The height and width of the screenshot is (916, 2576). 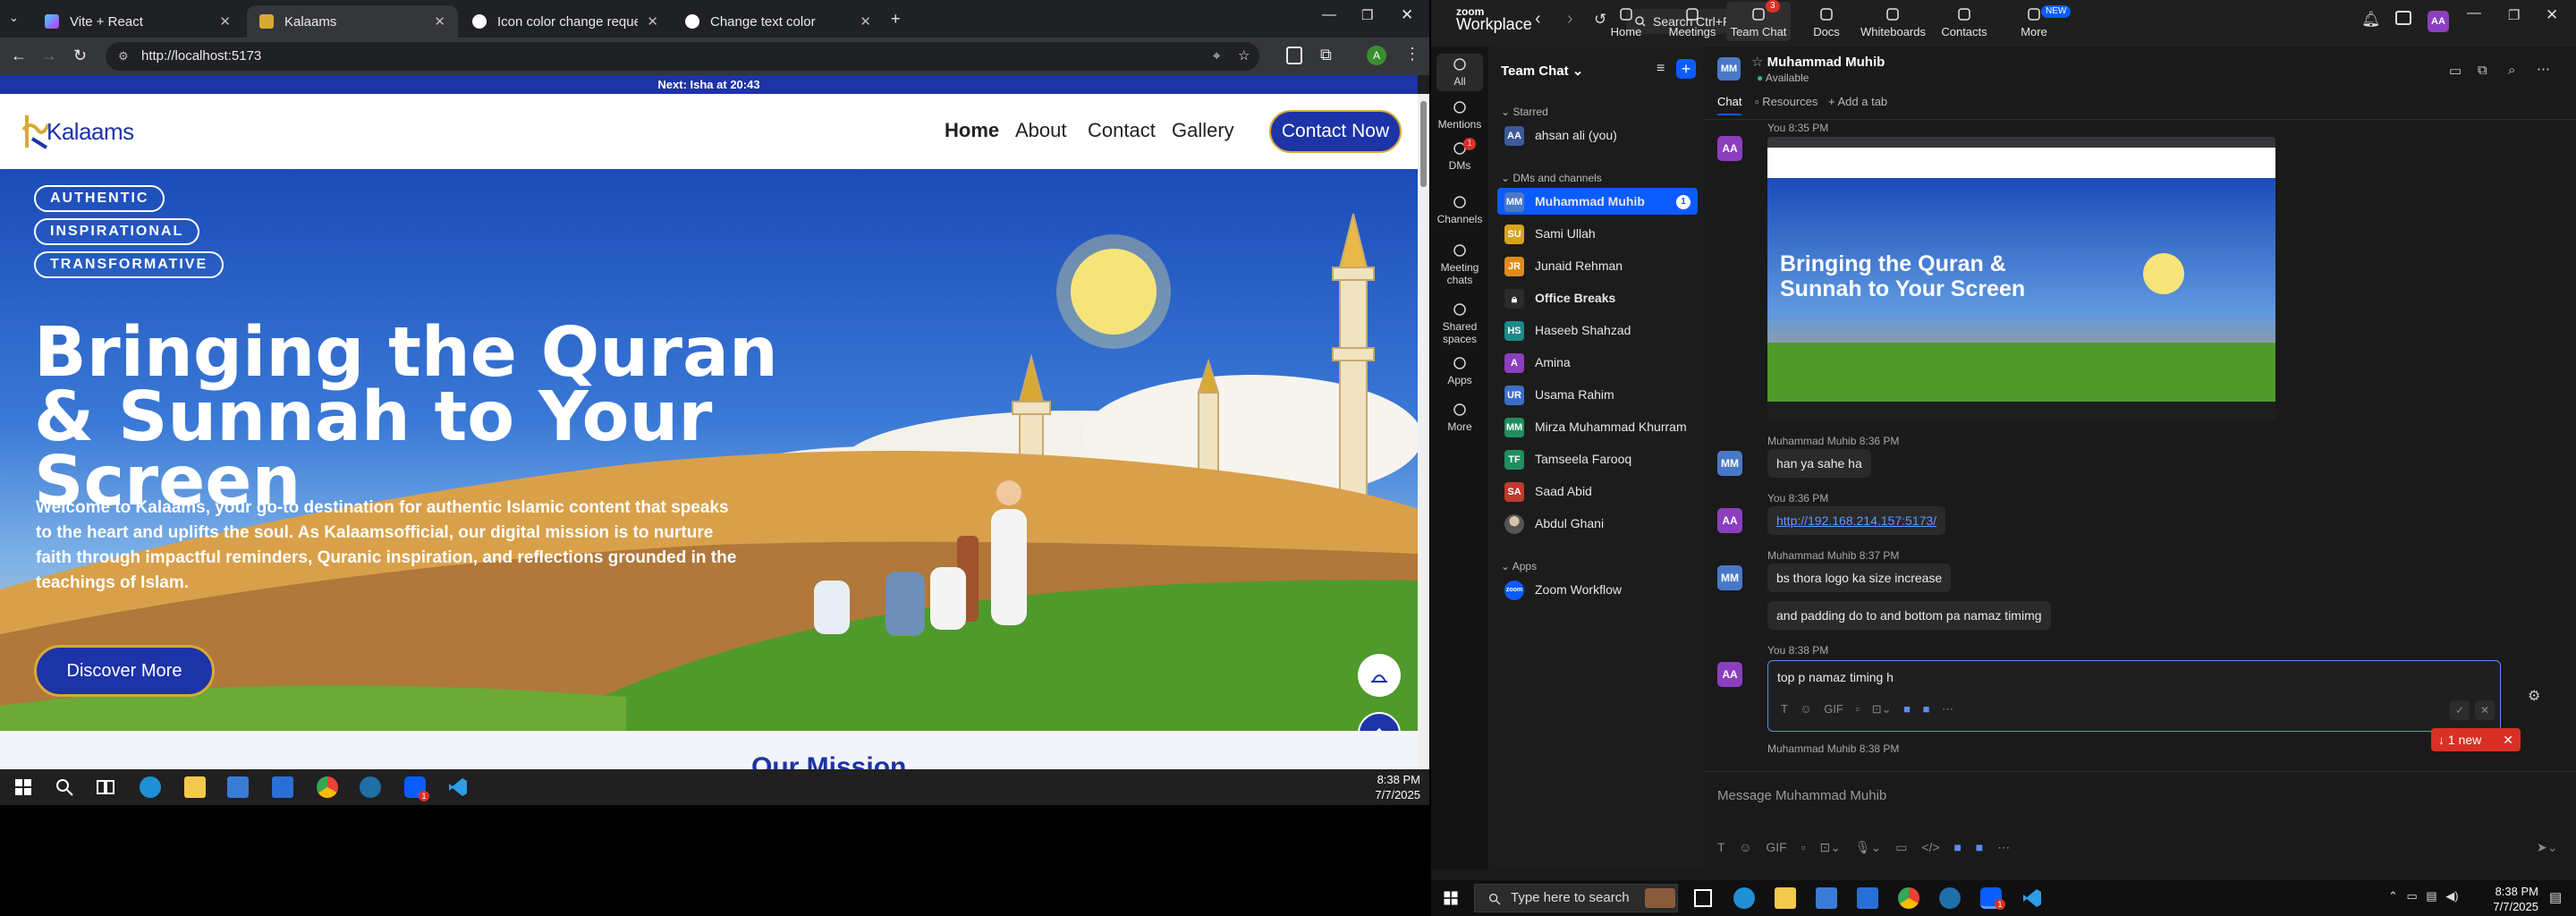 What do you see at coordinates (1459, 72) in the screenshot?
I see `rail-all: All` at bounding box center [1459, 72].